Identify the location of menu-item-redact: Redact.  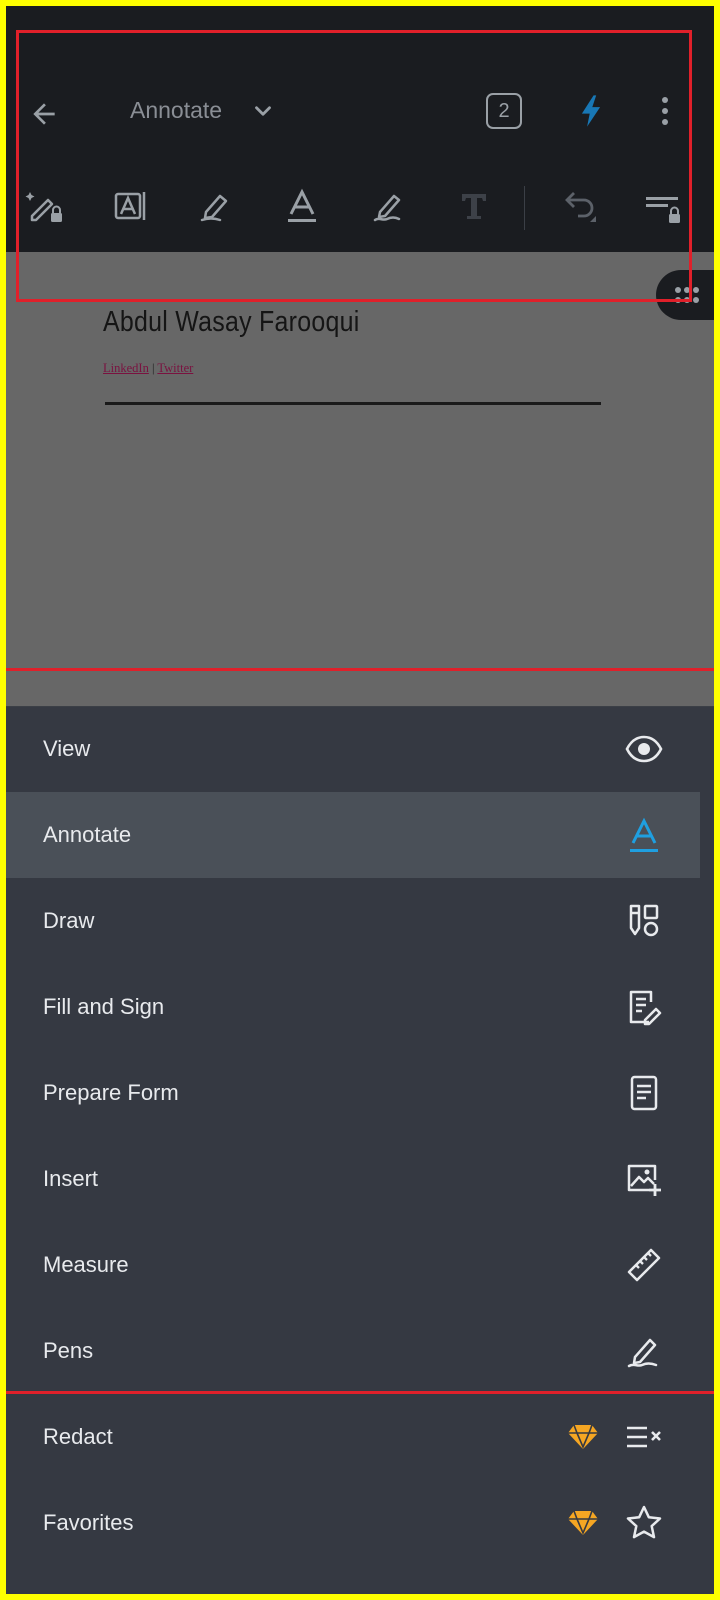
(353, 1437).